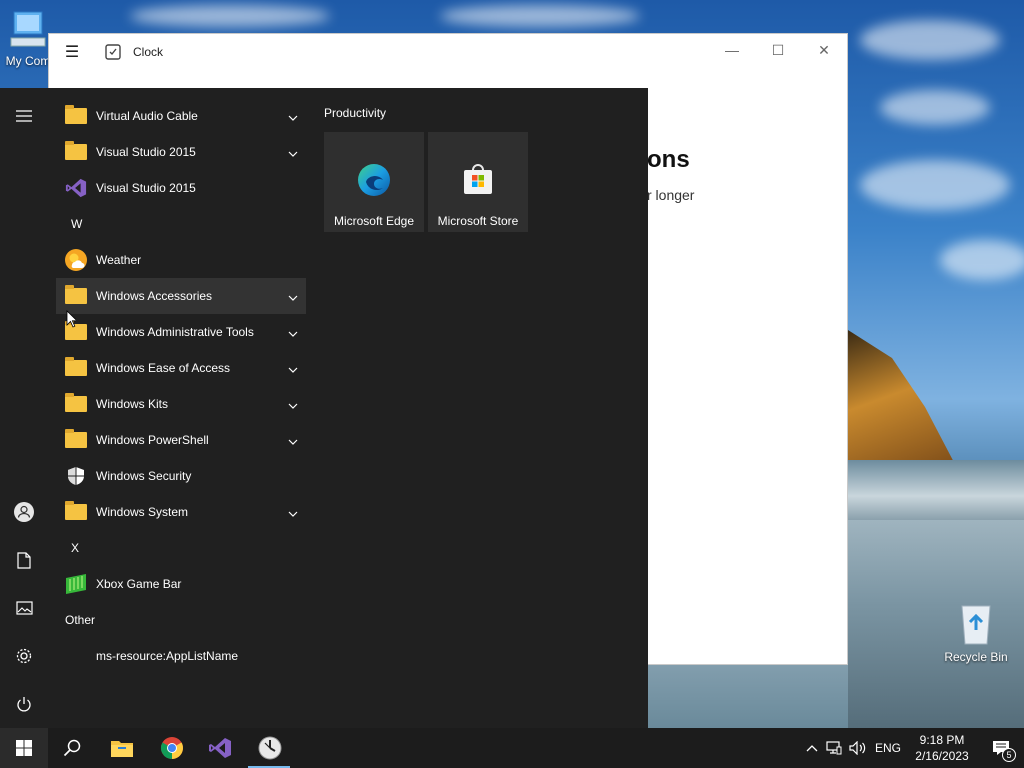 This screenshot has width=1024, height=768. Describe the element at coordinates (668, 159) in the screenshot. I see `clock-heading: ons` at that location.